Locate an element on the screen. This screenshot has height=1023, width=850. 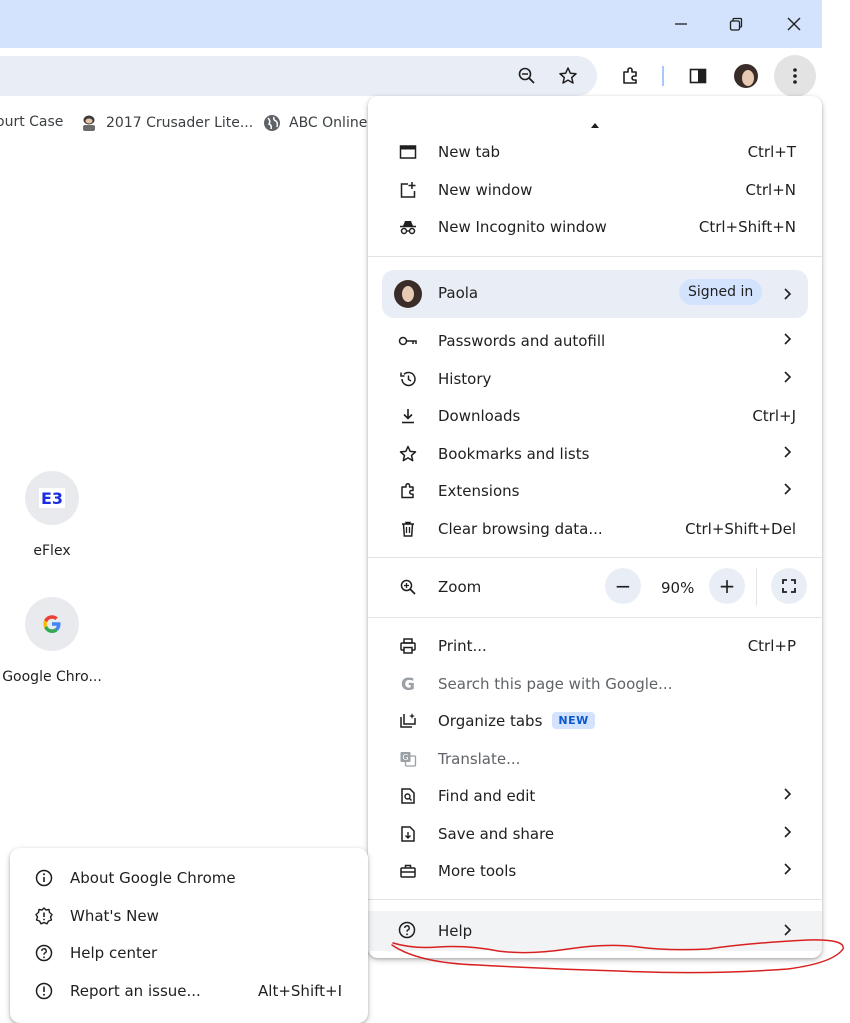
save-share-icon is located at coordinates (408, 834).